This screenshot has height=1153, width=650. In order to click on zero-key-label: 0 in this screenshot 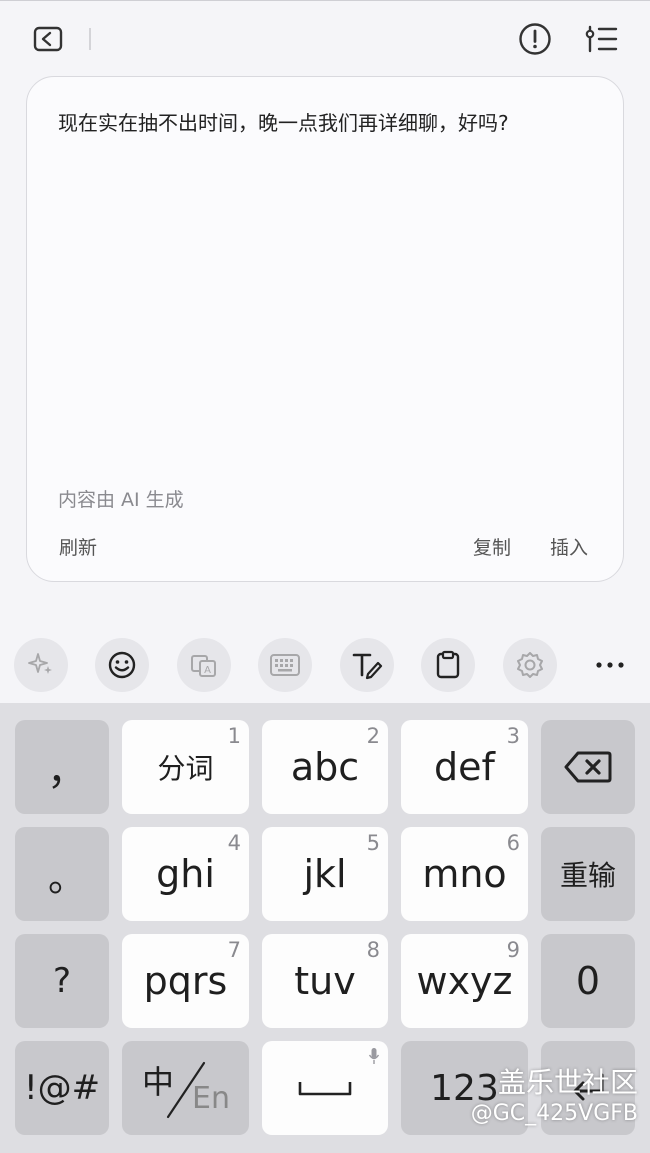, I will do `click(588, 981)`.